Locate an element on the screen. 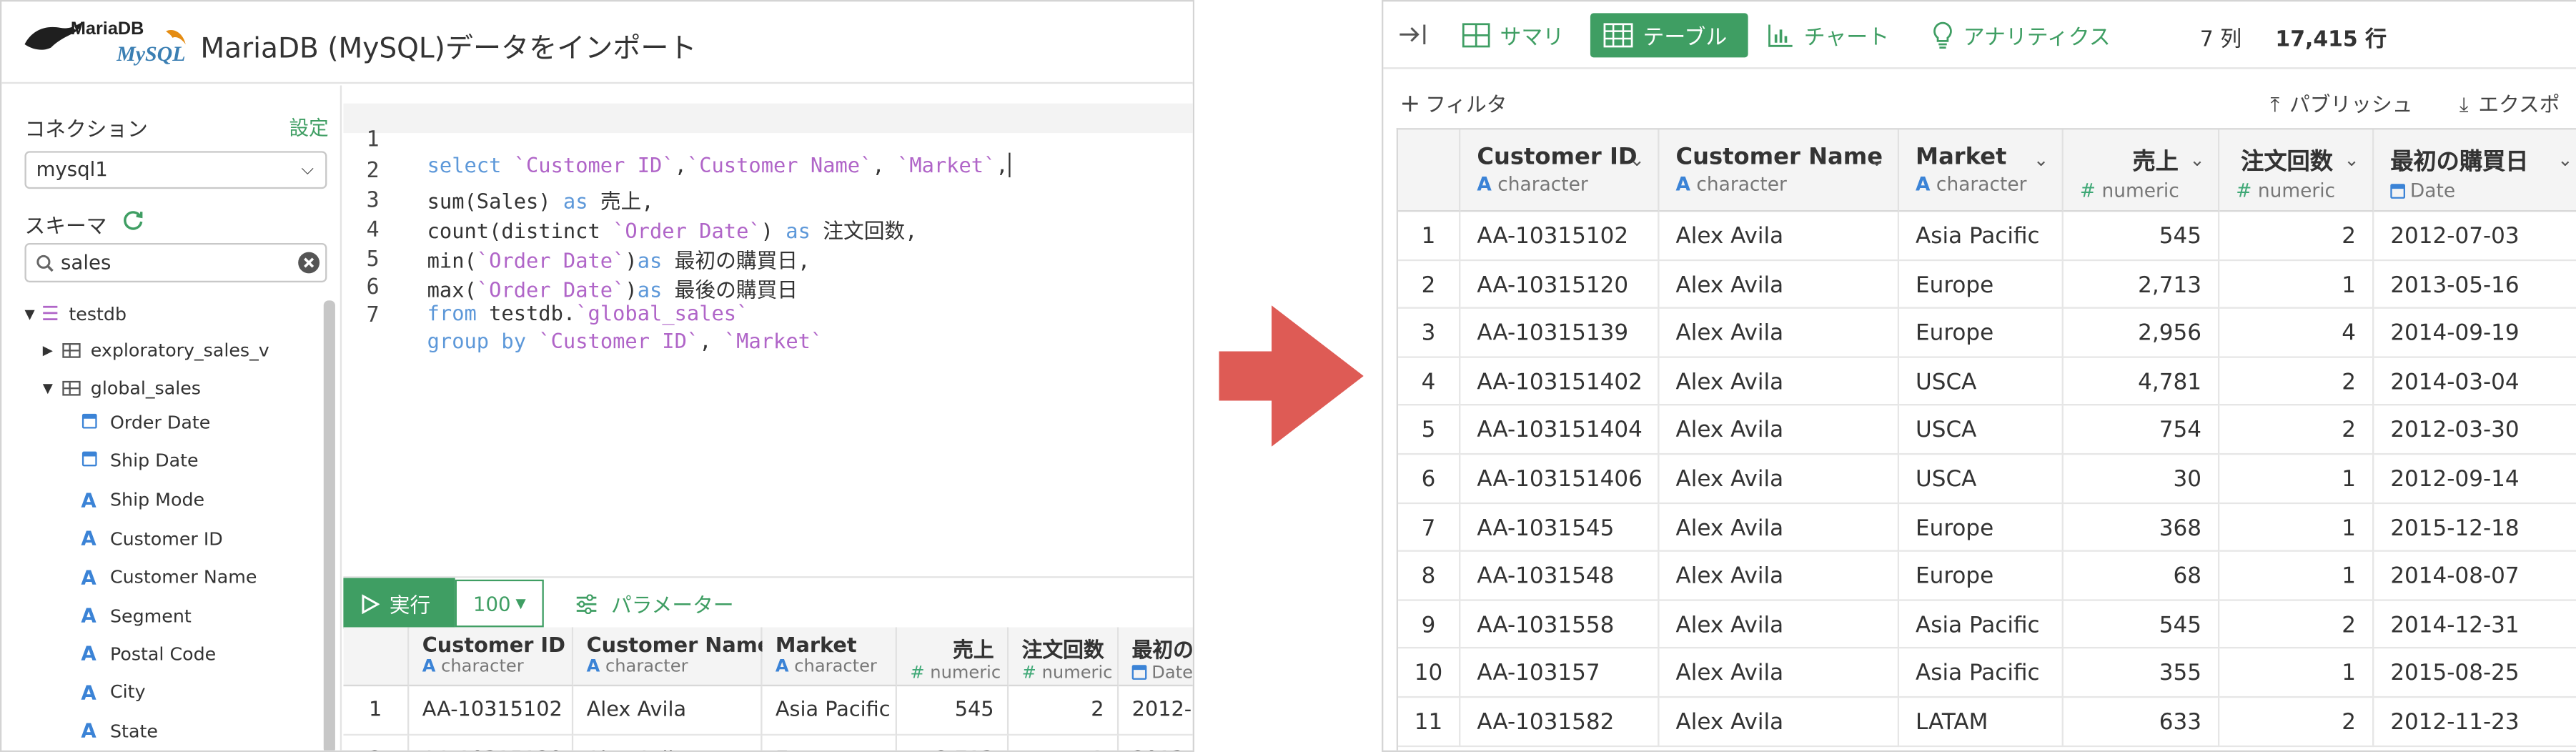 The image size is (2576, 752). table-cell: 2 is located at coordinates (2296, 382).